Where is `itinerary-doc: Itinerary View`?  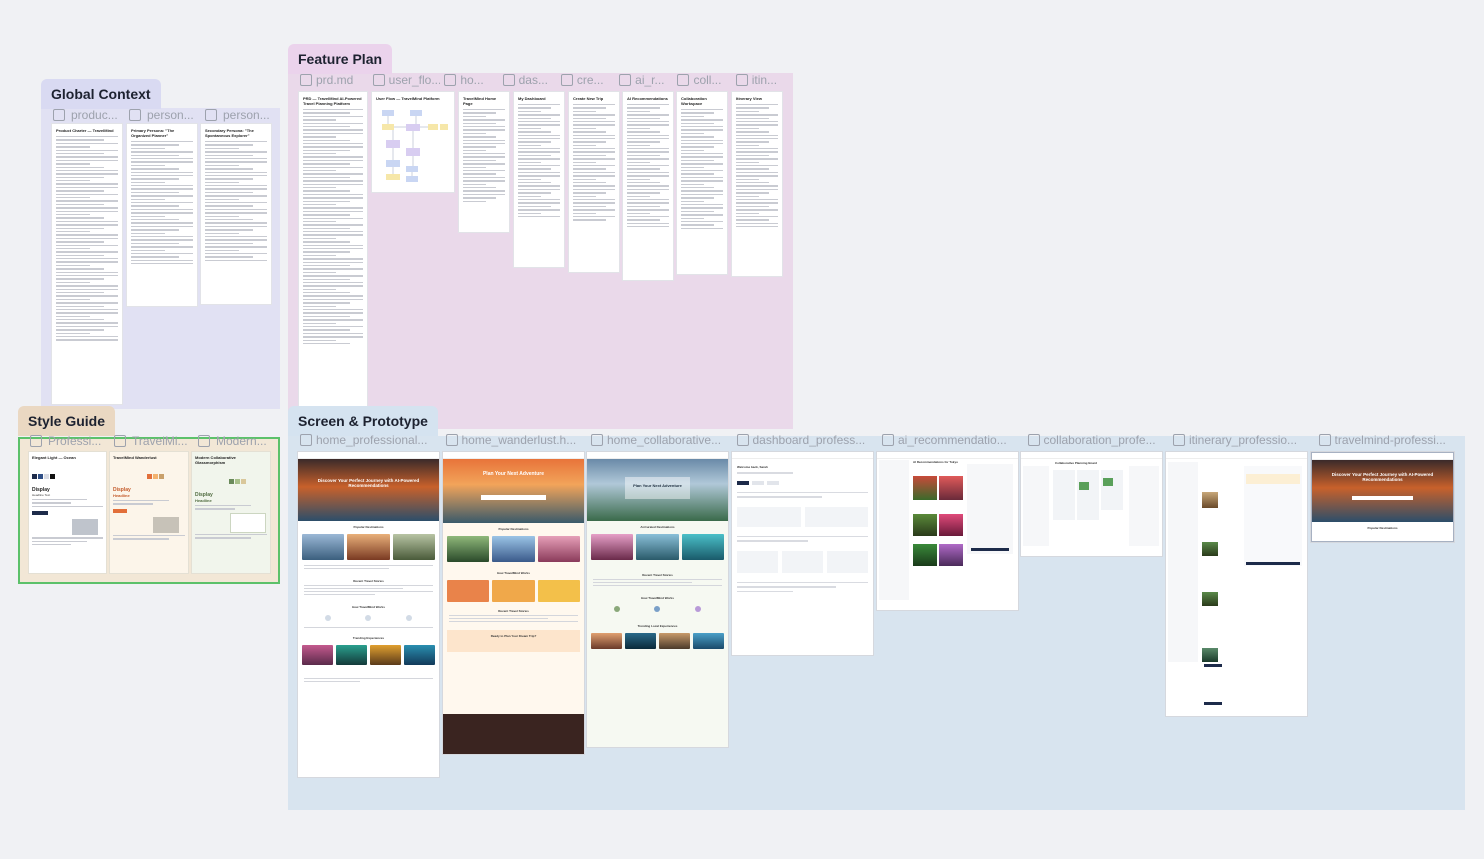
itinerary-doc: Itinerary View is located at coordinates (757, 184).